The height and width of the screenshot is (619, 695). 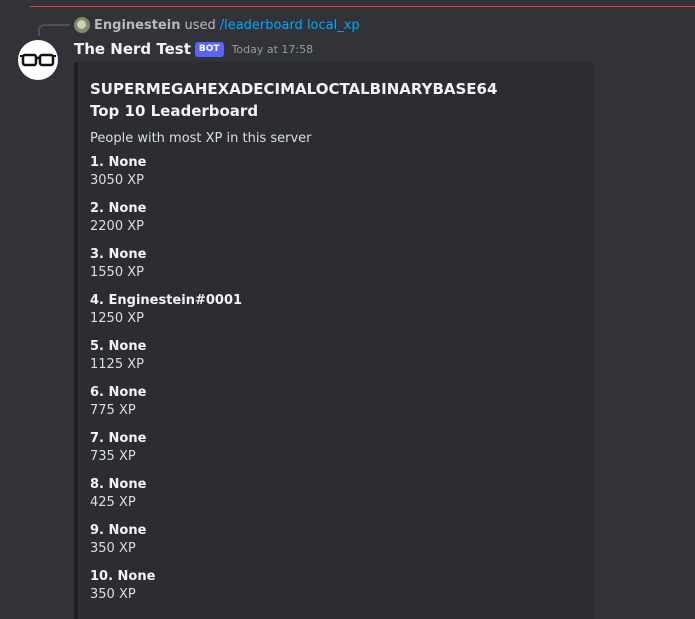 What do you see at coordinates (137, 25) in the screenshot?
I see `reply-username: Enginestein` at bounding box center [137, 25].